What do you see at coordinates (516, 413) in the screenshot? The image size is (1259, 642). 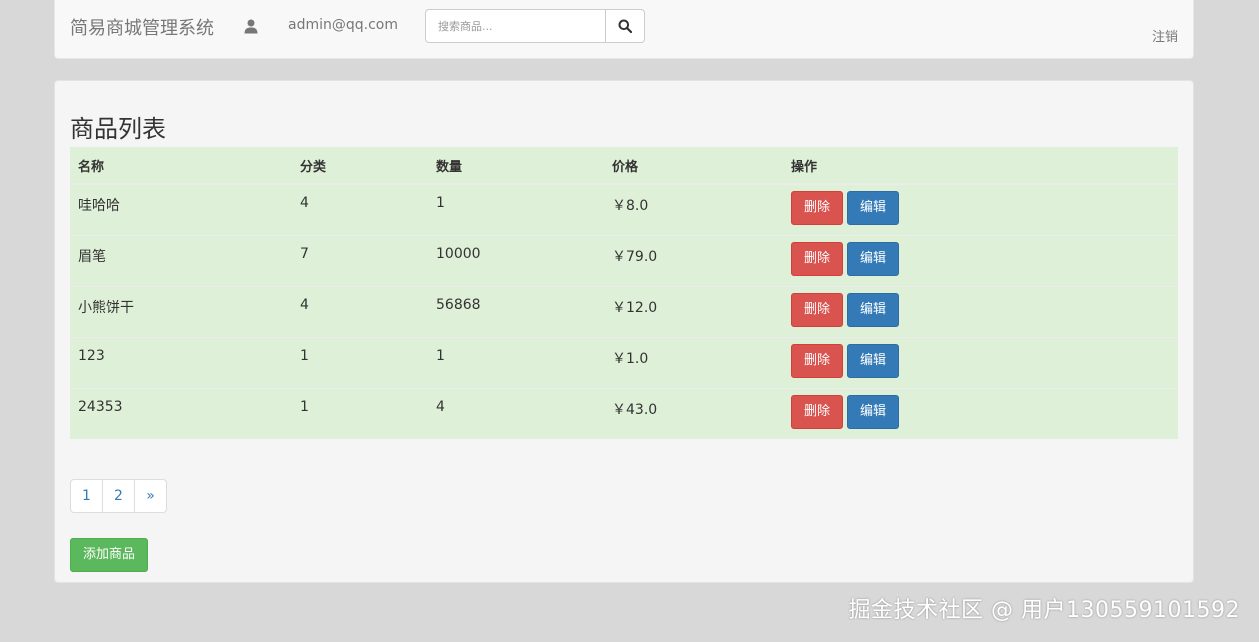 I see `cell-quantity: 4` at bounding box center [516, 413].